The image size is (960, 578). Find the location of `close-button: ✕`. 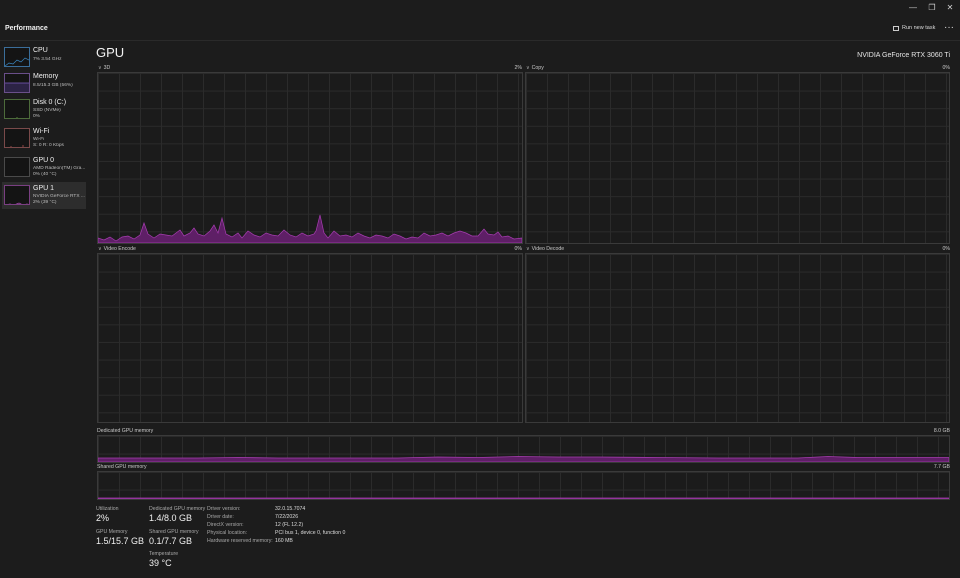

close-button: ✕ is located at coordinates (950, 7).